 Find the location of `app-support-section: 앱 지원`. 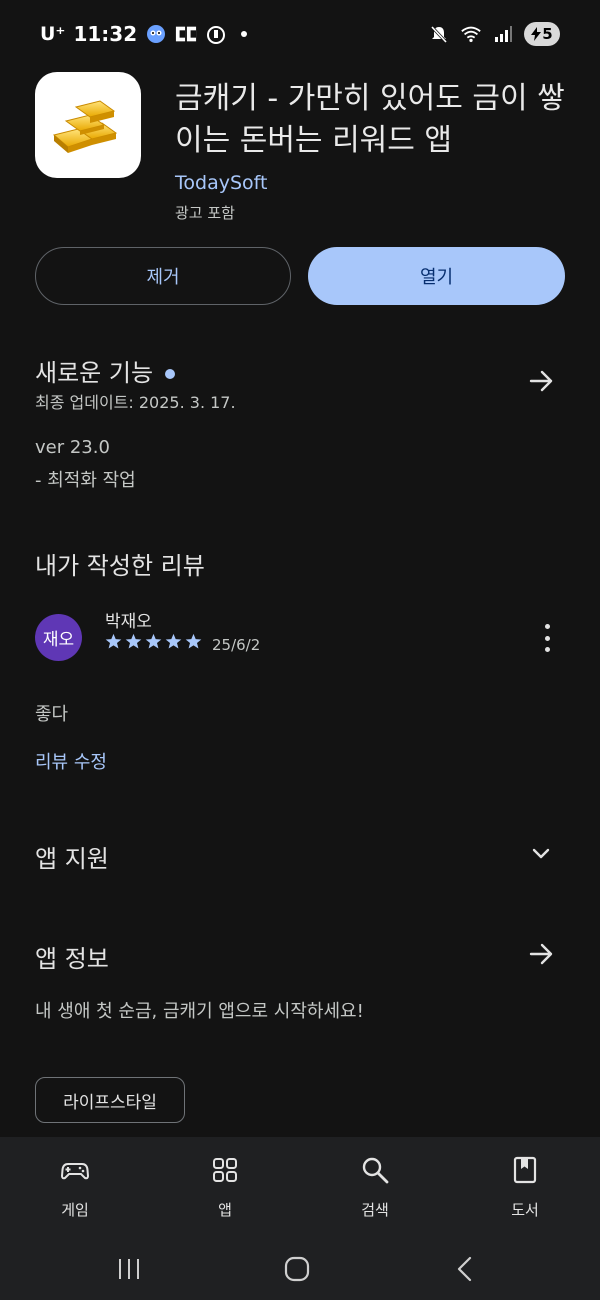

app-support-section: 앱 지원 is located at coordinates (72, 856).